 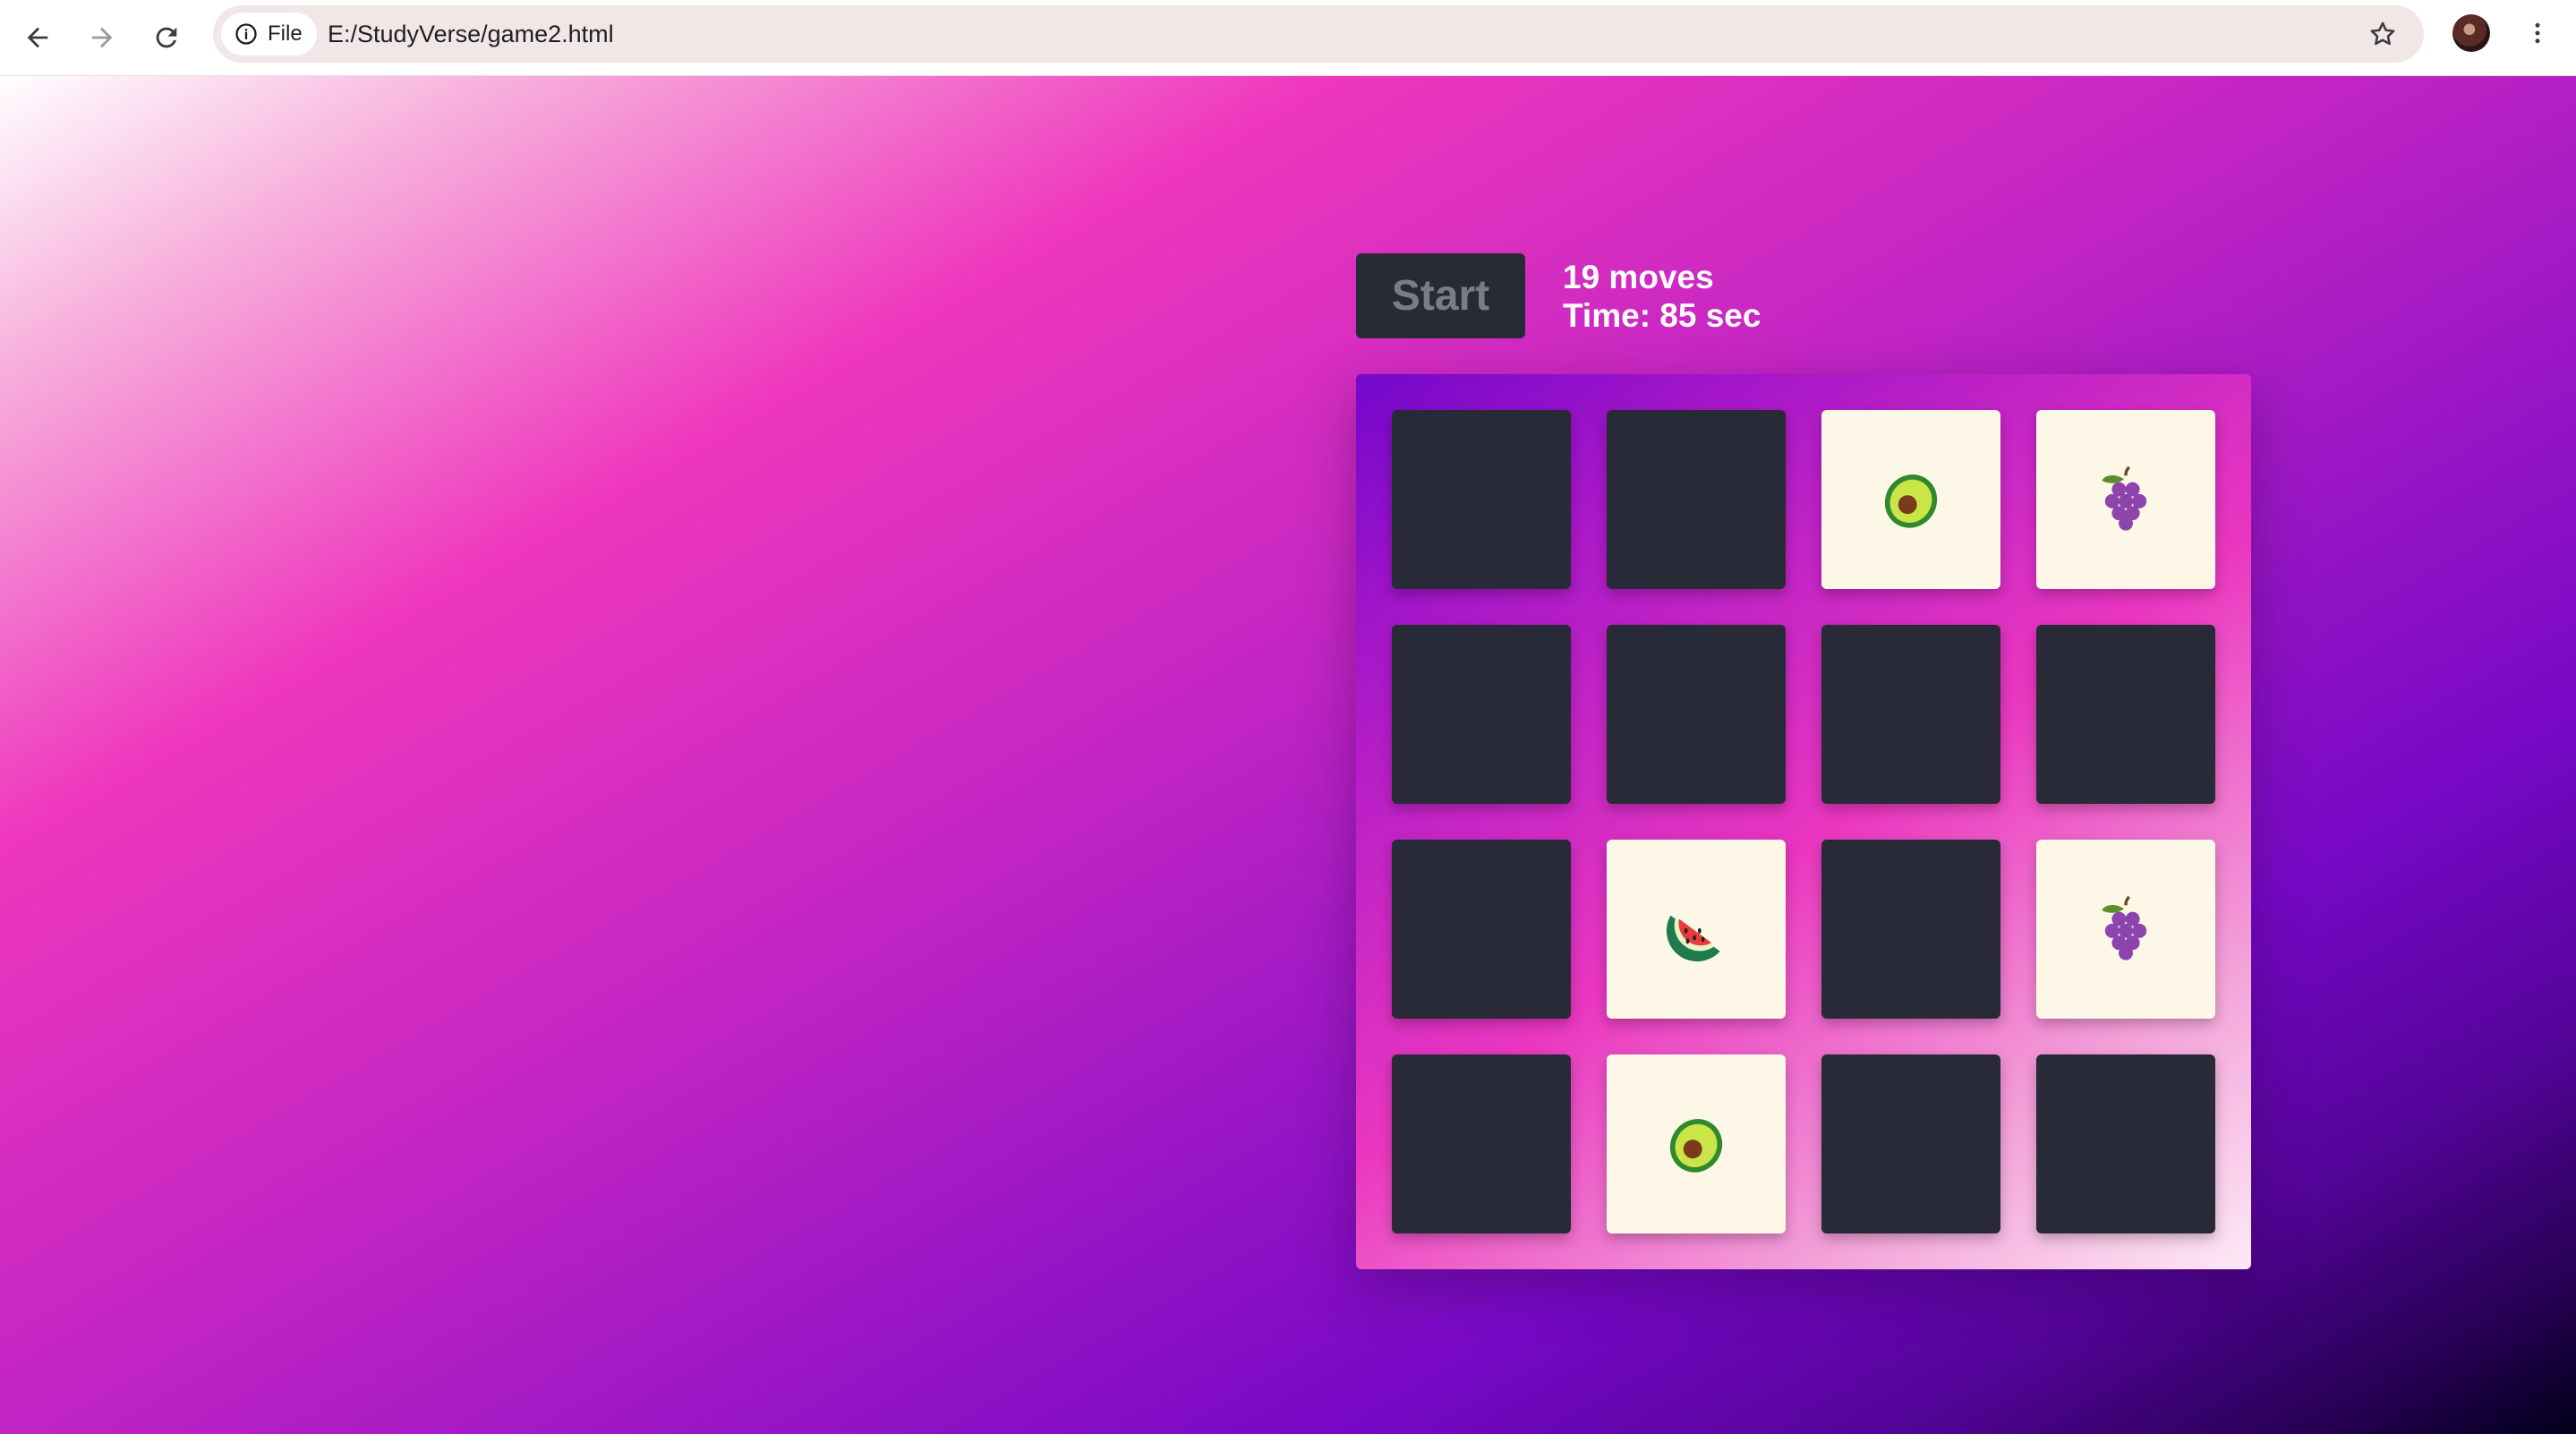 I want to click on game-stats: 19 moves Time: 85 sec, so click(x=1662, y=297).